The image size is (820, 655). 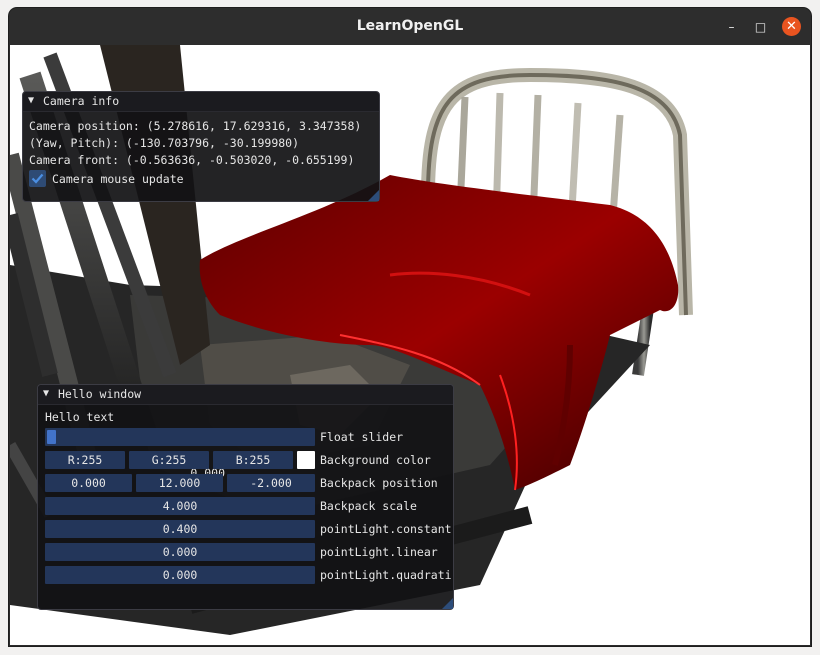 I want to click on backpack-position-label: Backpack position, so click(x=379, y=483).